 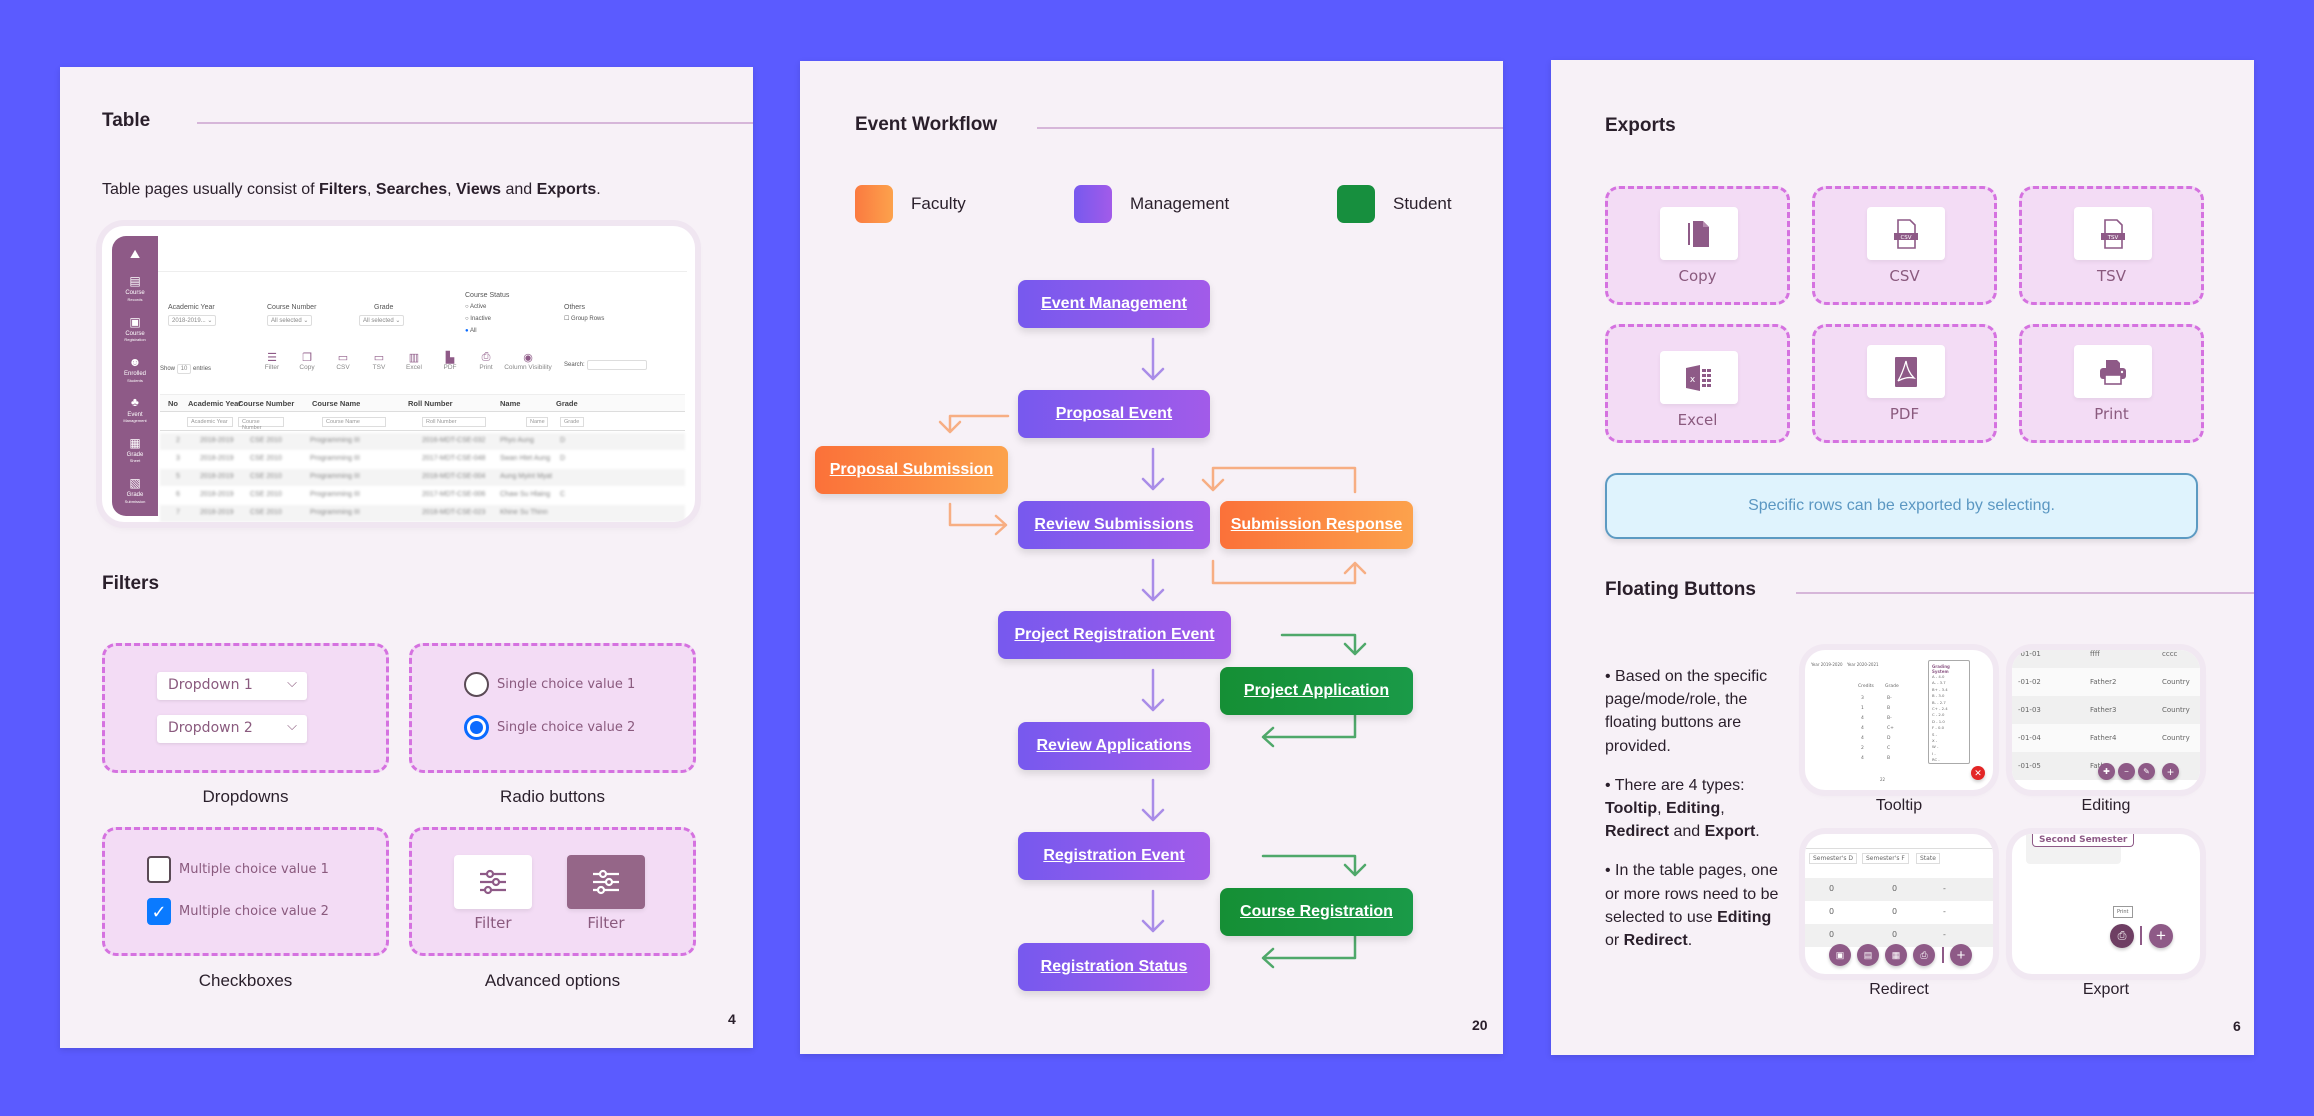 What do you see at coordinates (307, 361) in the screenshot?
I see `toolbar-copy: ❐ Copy` at bounding box center [307, 361].